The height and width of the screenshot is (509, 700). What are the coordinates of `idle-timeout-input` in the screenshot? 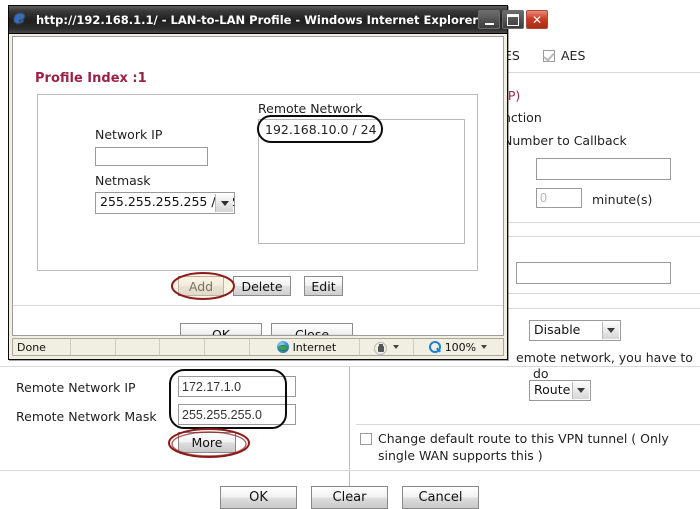 It's located at (559, 198).